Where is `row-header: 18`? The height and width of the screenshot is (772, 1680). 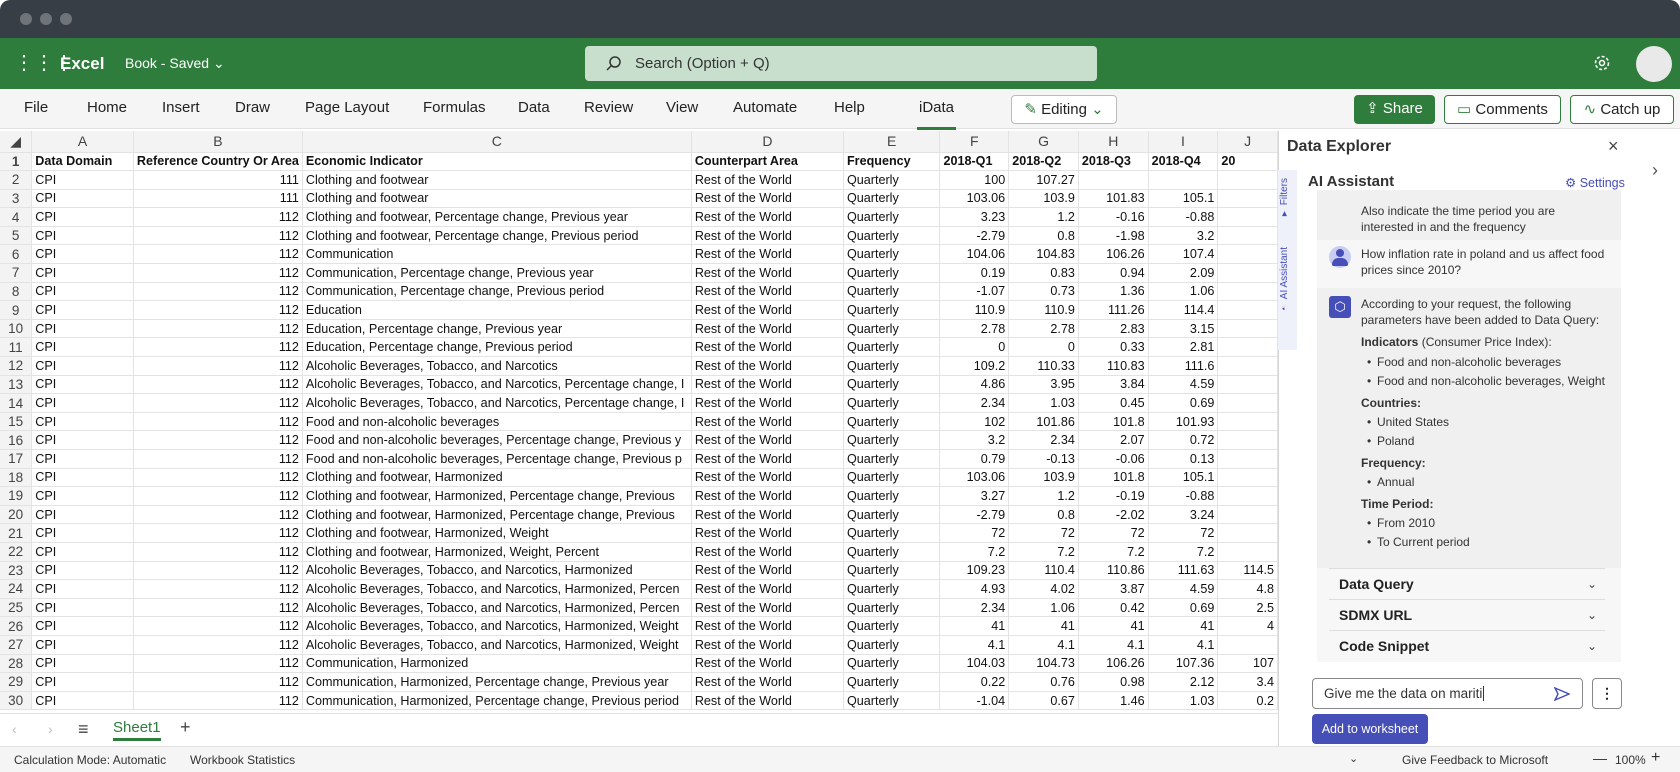
row-header: 18 is located at coordinates (16, 478).